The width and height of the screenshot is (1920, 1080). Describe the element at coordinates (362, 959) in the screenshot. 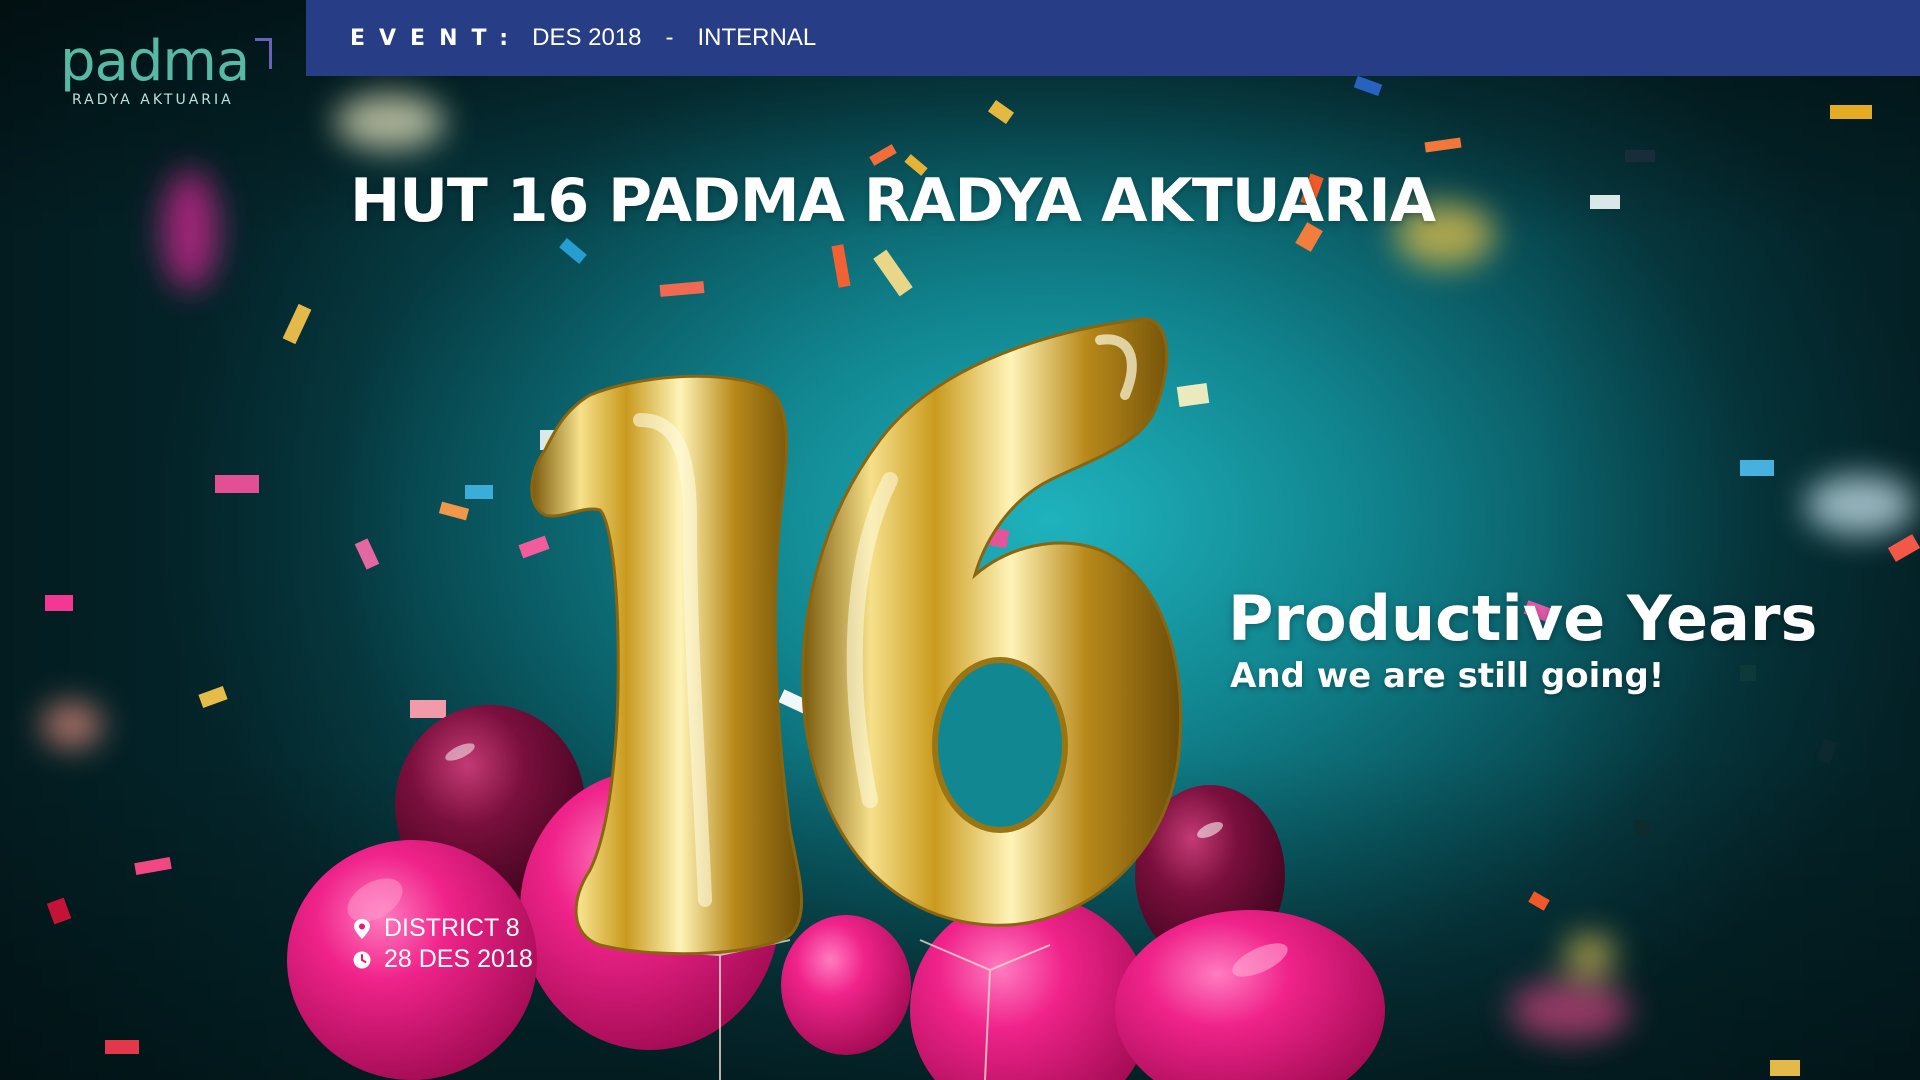

I see `clock-icon` at that location.